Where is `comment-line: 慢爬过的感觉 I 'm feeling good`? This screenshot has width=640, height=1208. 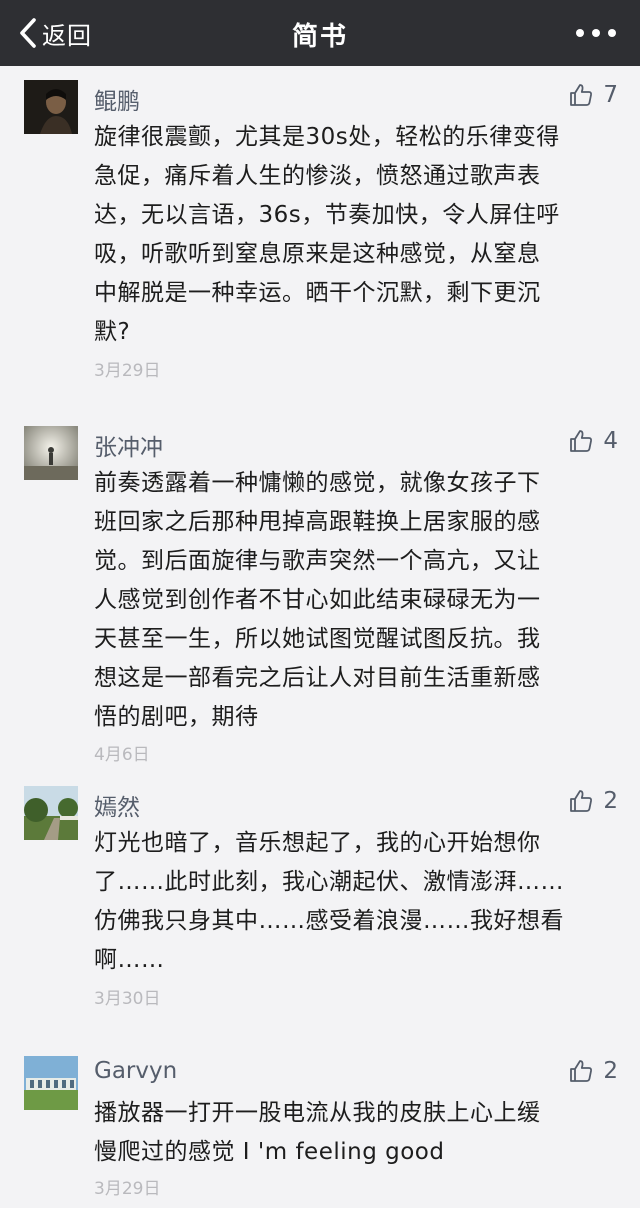
comment-line: 慢爬过的感觉 I 'm feeling good is located at coordinates (269, 1152).